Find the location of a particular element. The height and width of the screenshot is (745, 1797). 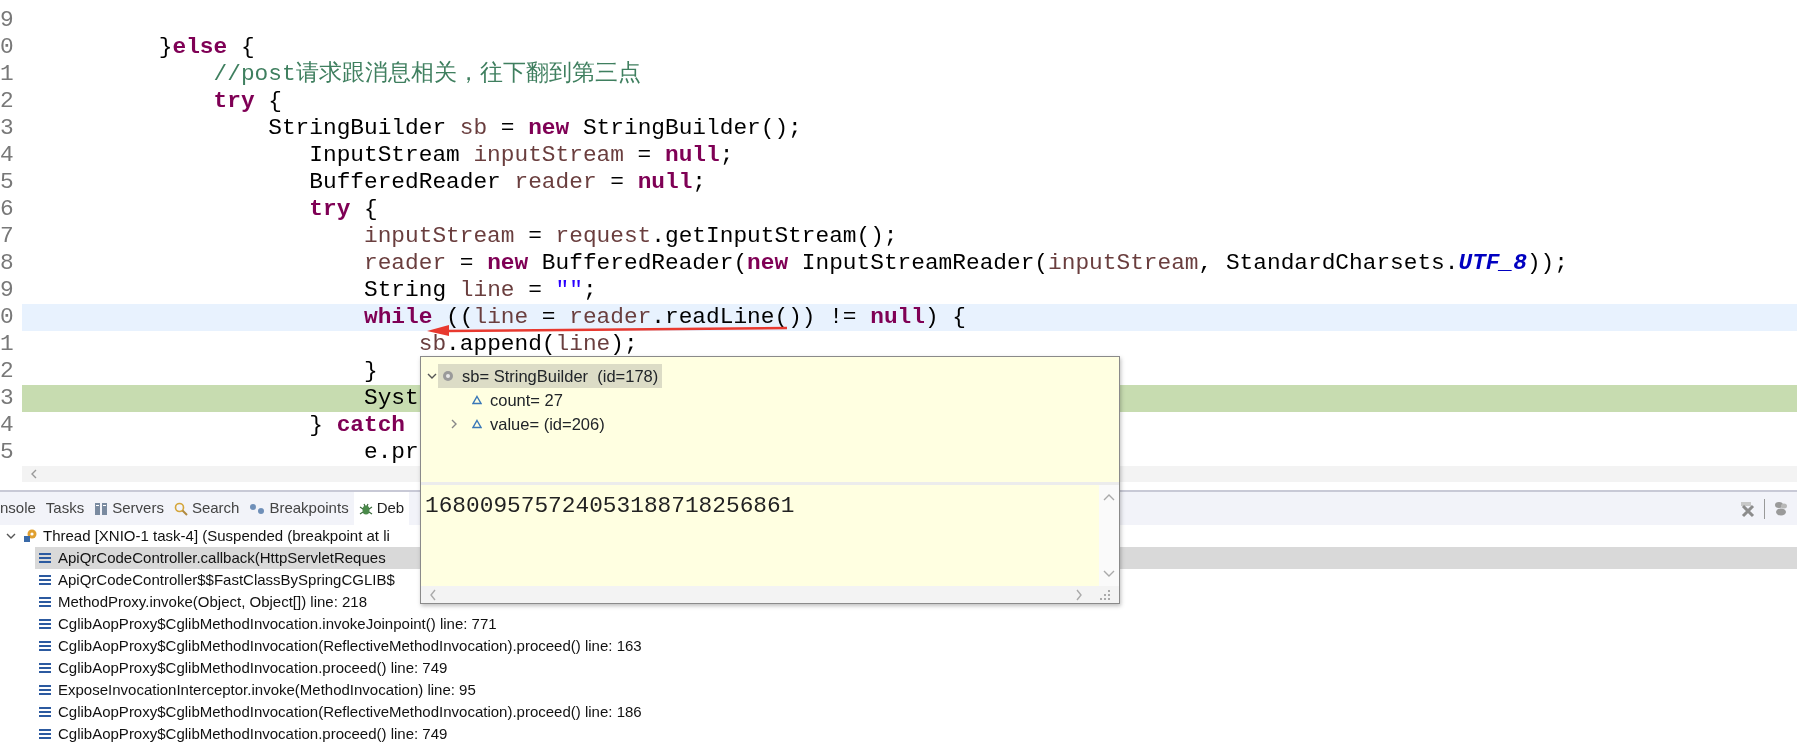

line-number: 8 is located at coordinates (7, 263).